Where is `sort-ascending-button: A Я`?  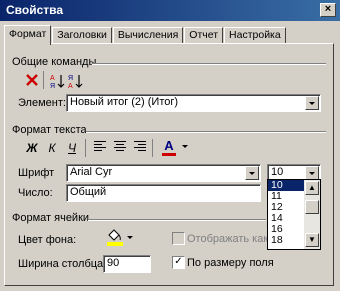 sort-ascending-button: A Я is located at coordinates (58, 81).